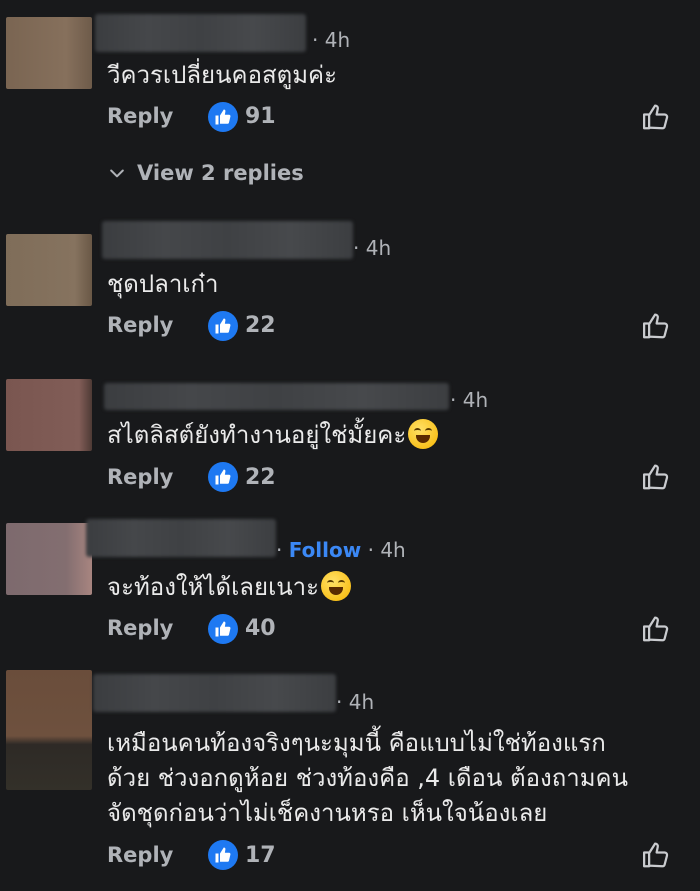  I want to click on view-replies-button: View 2 replies, so click(205, 173).